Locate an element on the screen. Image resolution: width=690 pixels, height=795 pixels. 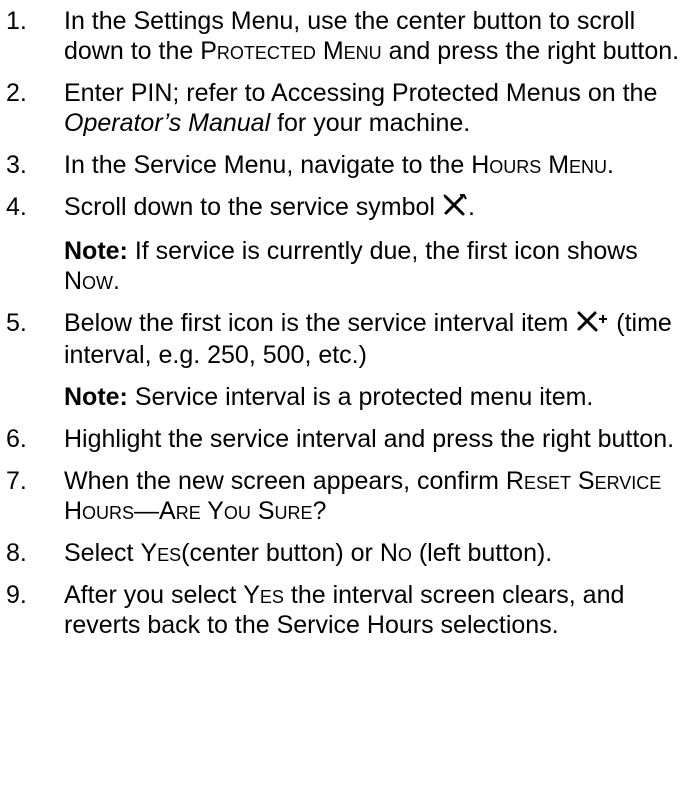
step-number: 8. is located at coordinates (16, 553).